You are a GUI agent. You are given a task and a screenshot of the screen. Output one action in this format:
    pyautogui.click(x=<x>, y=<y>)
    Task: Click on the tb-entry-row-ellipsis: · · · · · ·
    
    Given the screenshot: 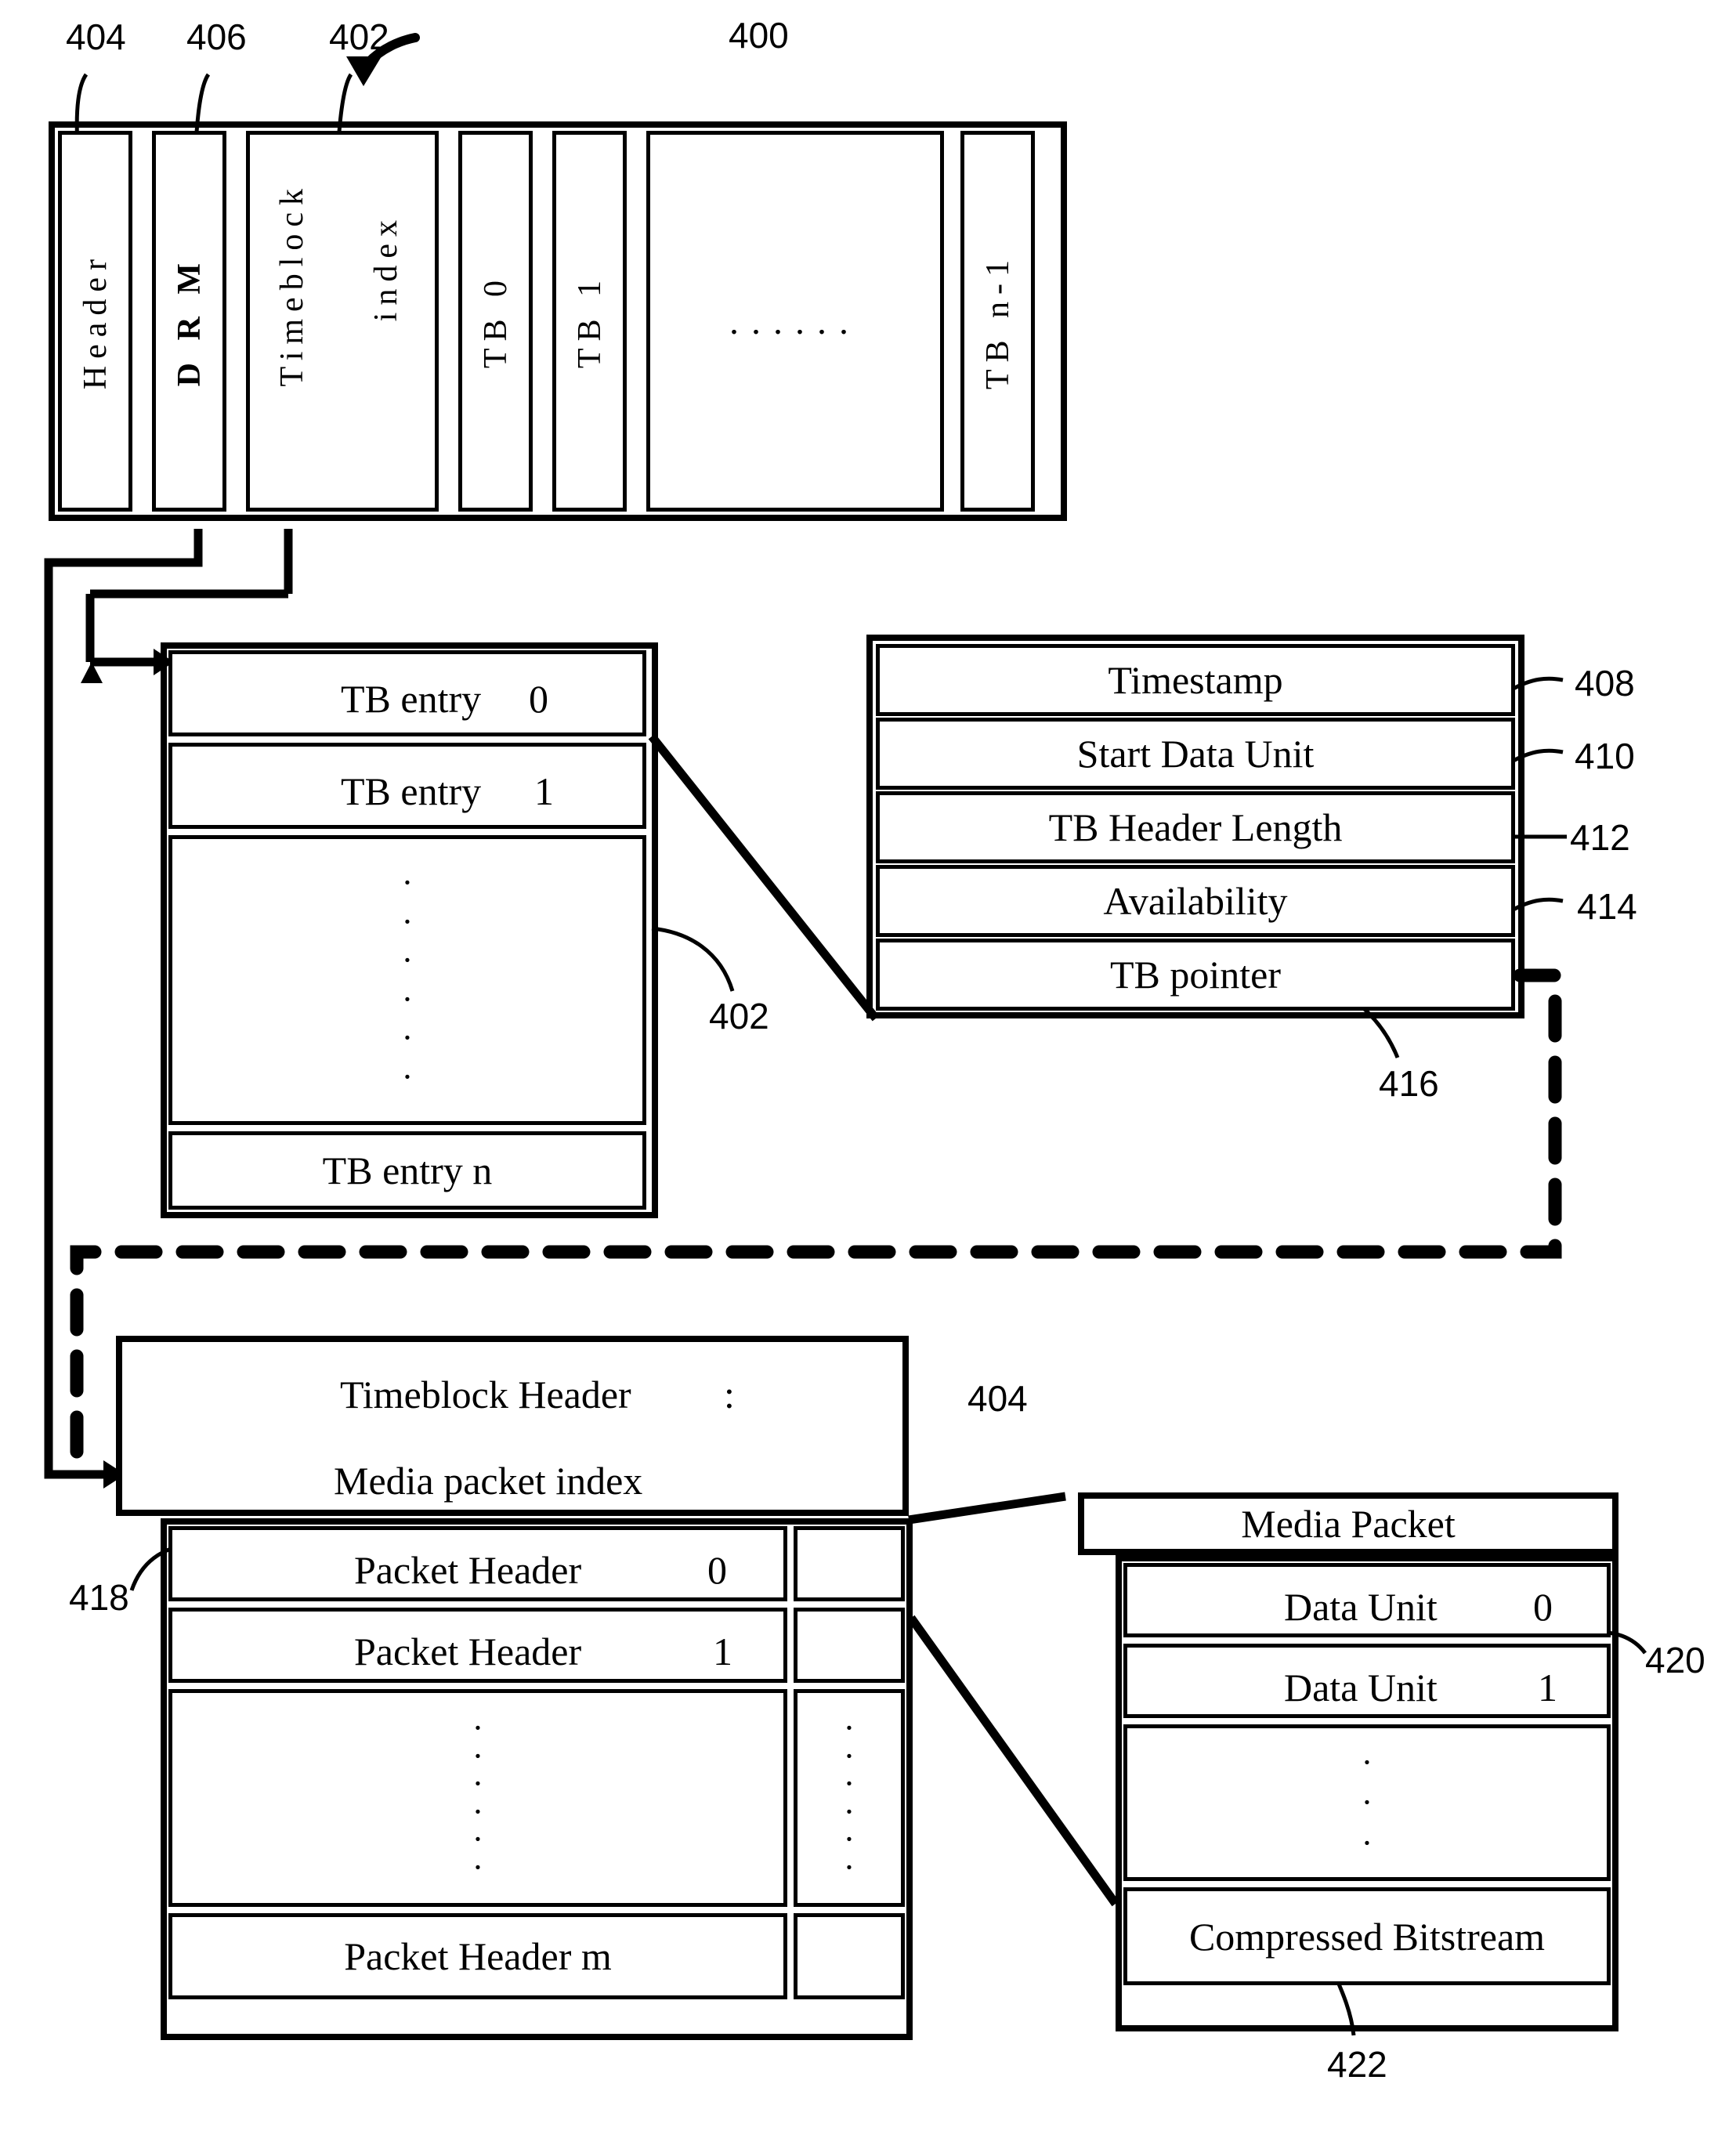 What is the action you would take?
    pyautogui.click(x=407, y=980)
    